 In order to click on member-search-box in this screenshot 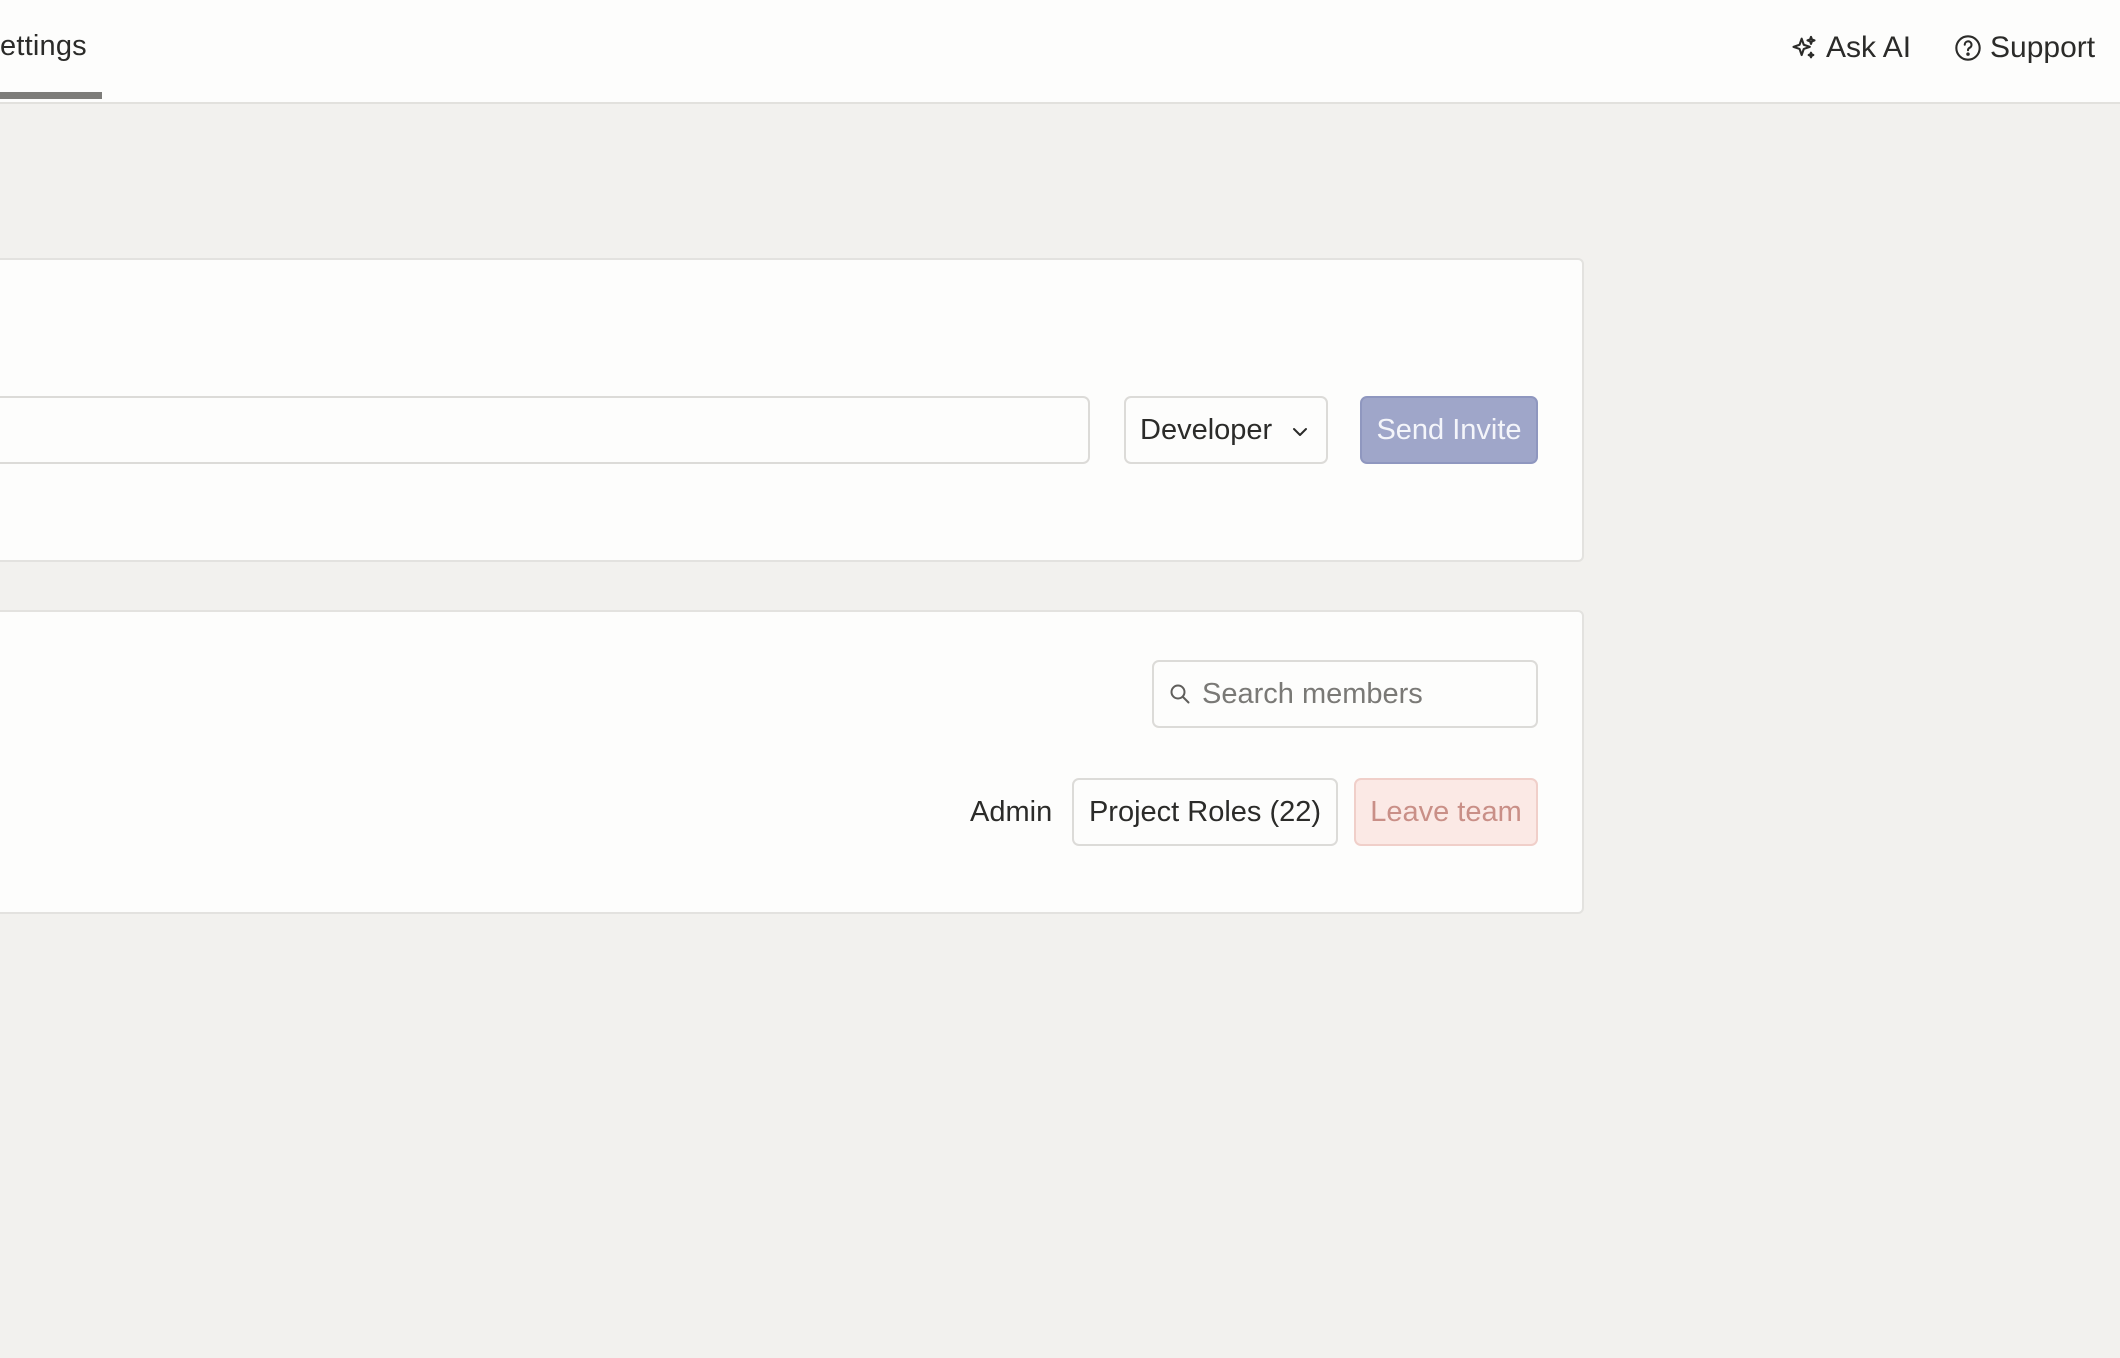, I will do `click(1345, 694)`.